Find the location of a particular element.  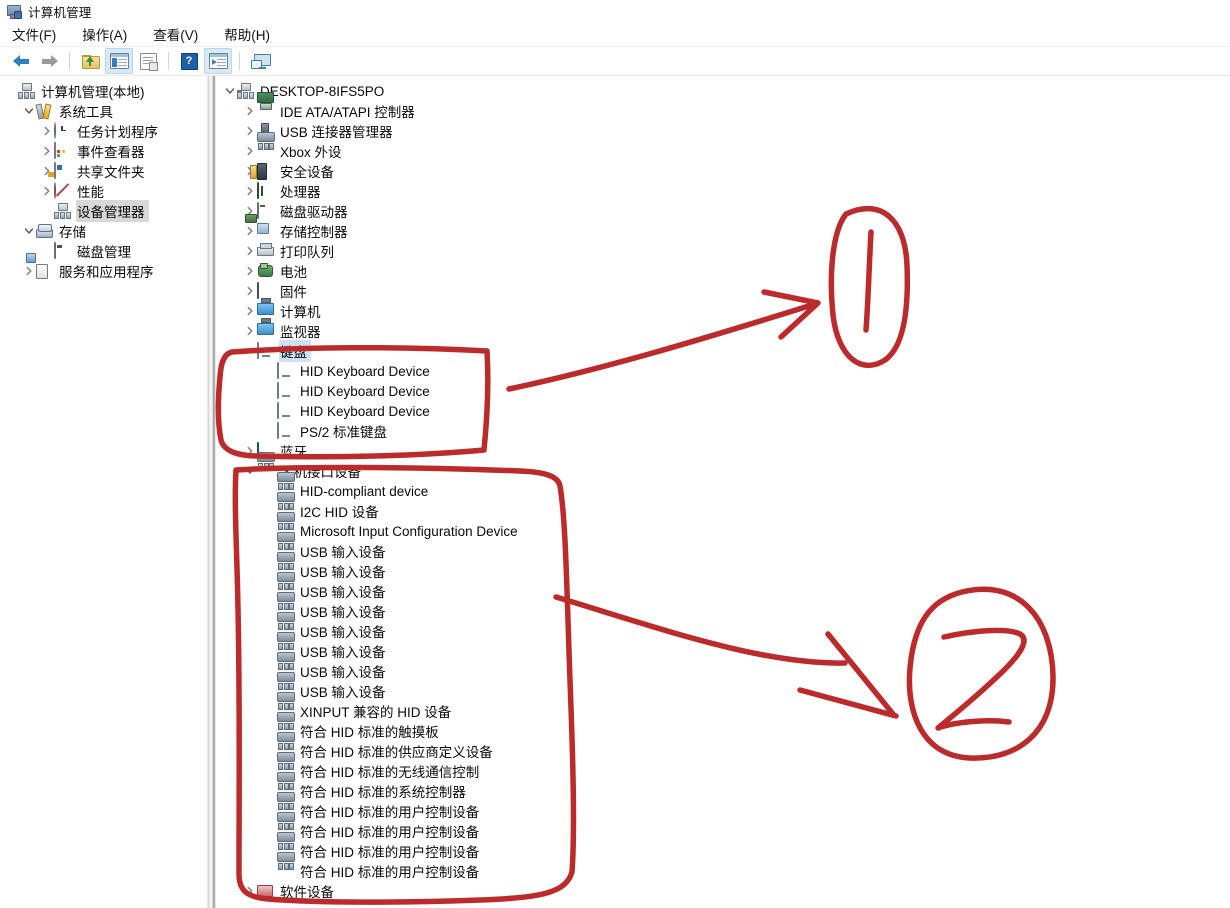

tree-node-xinput-兼容的-hid-设备: XINPUT 兼容的 HID 设备 is located at coordinates (723, 706).